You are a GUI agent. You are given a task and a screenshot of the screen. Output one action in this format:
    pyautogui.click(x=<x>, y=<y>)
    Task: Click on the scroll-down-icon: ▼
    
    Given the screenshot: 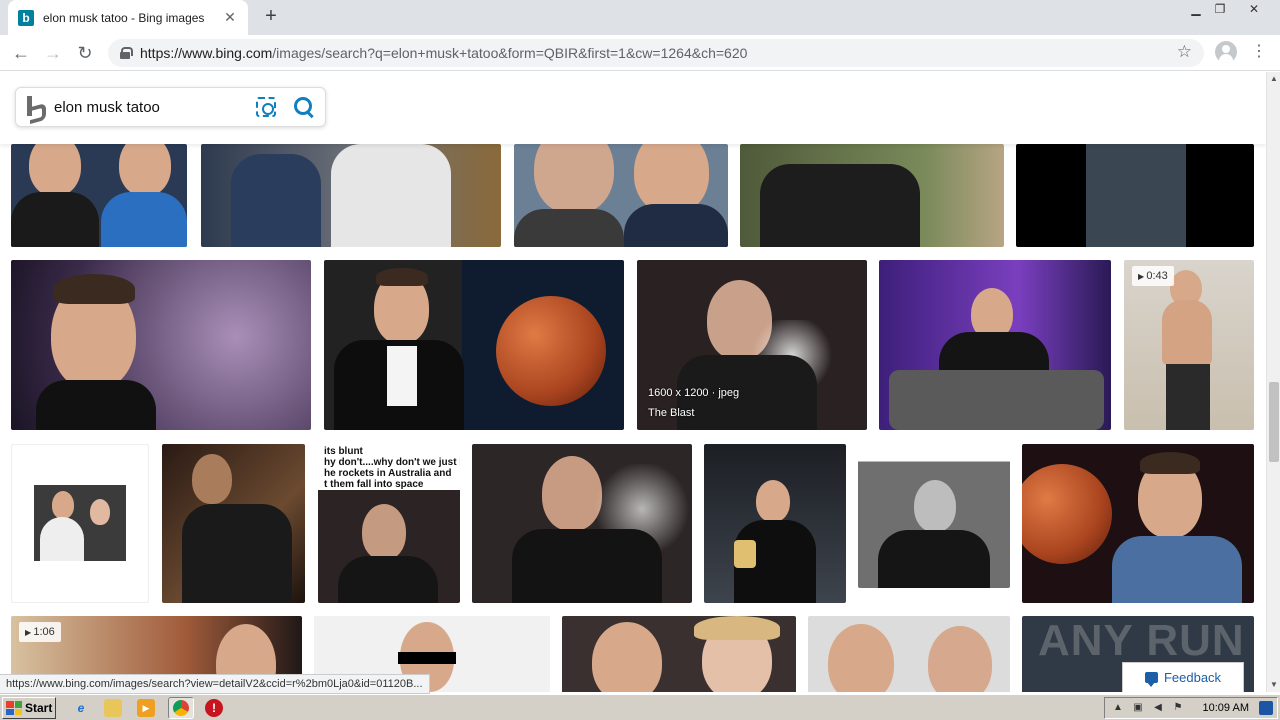 What is the action you would take?
    pyautogui.click(x=1273, y=685)
    